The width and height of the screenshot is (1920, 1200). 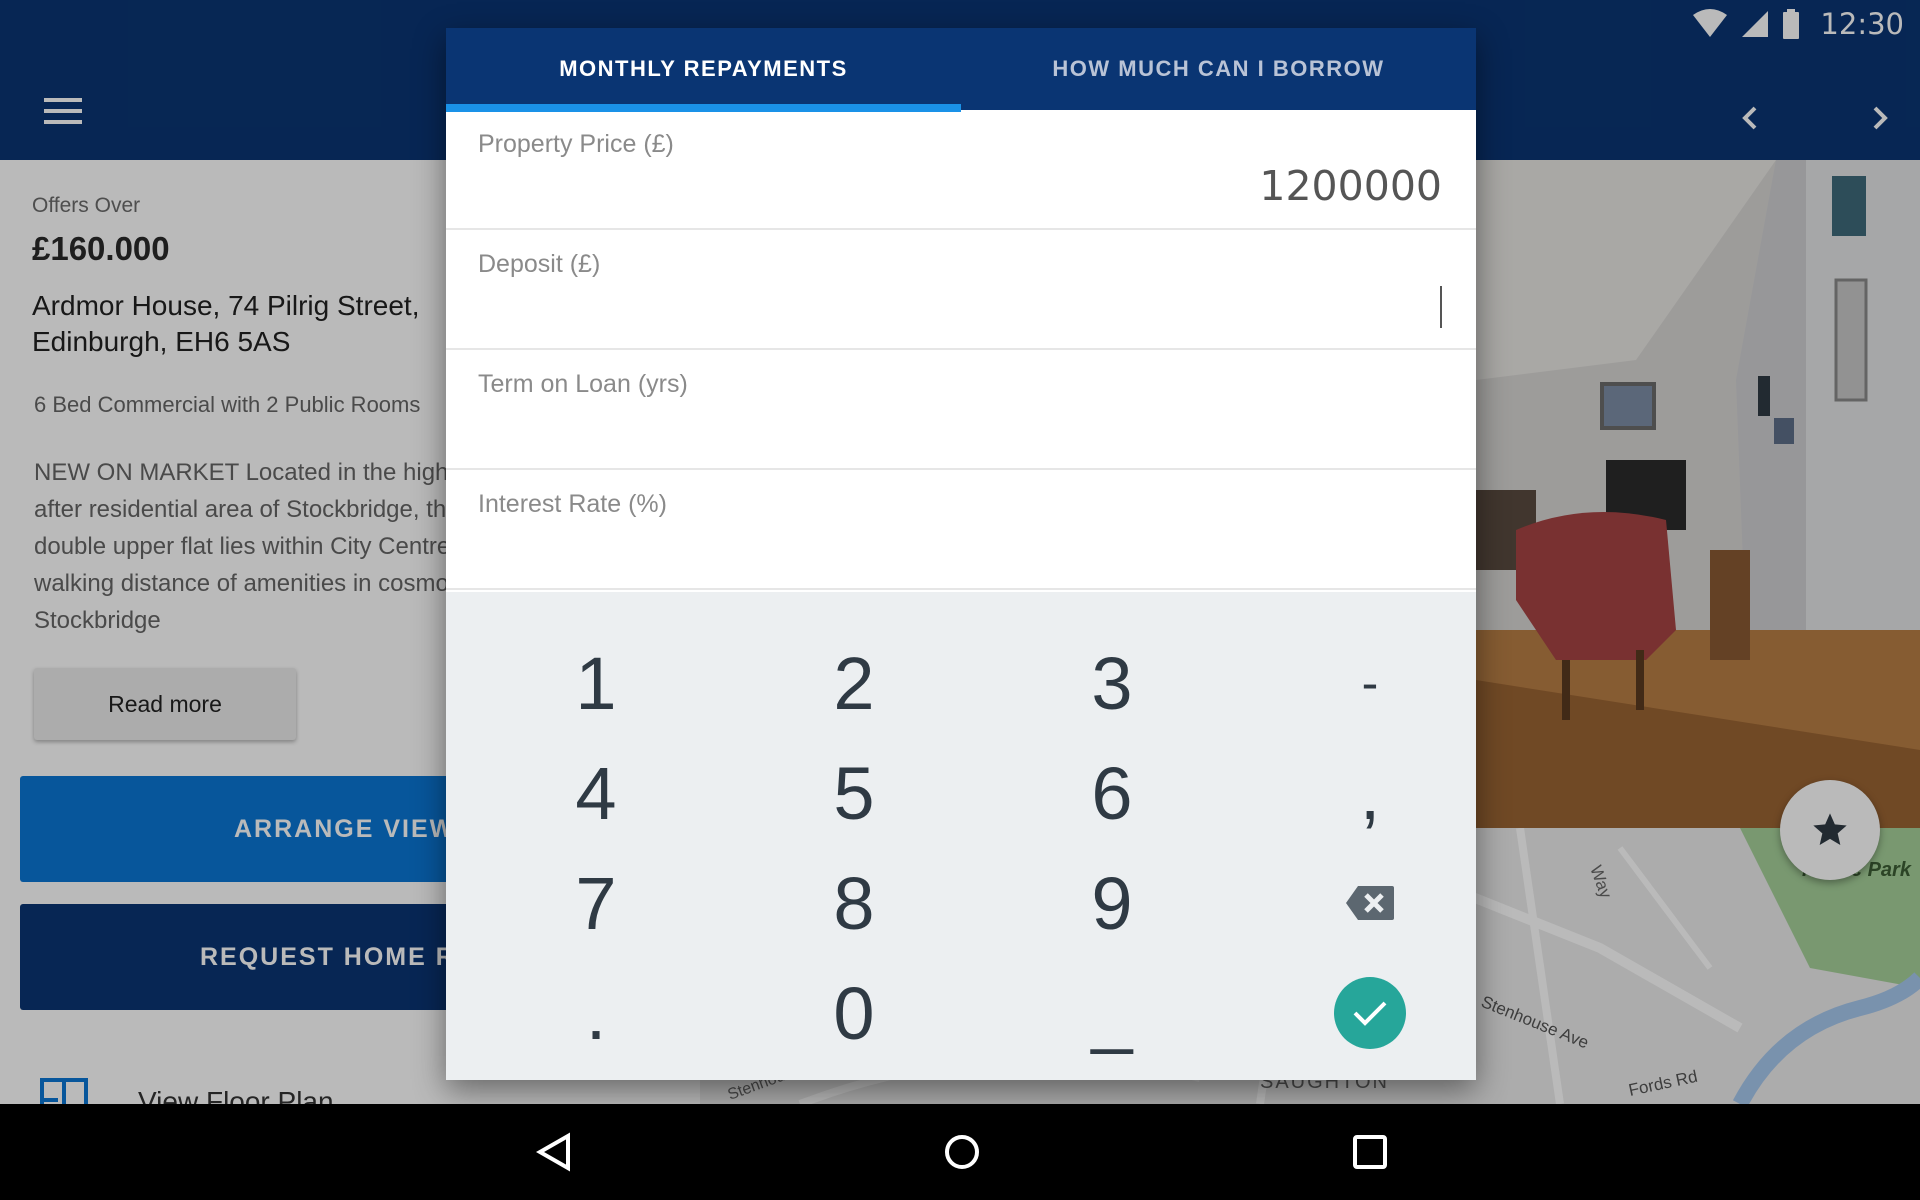 I want to click on recents-button, so click(x=1370, y=1152).